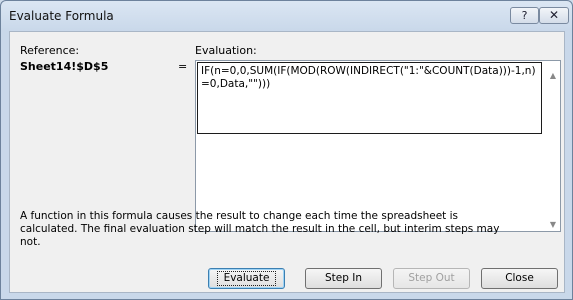  What do you see at coordinates (286, 16) in the screenshot?
I see `title-bar: Evaluate Formula ? ✕` at bounding box center [286, 16].